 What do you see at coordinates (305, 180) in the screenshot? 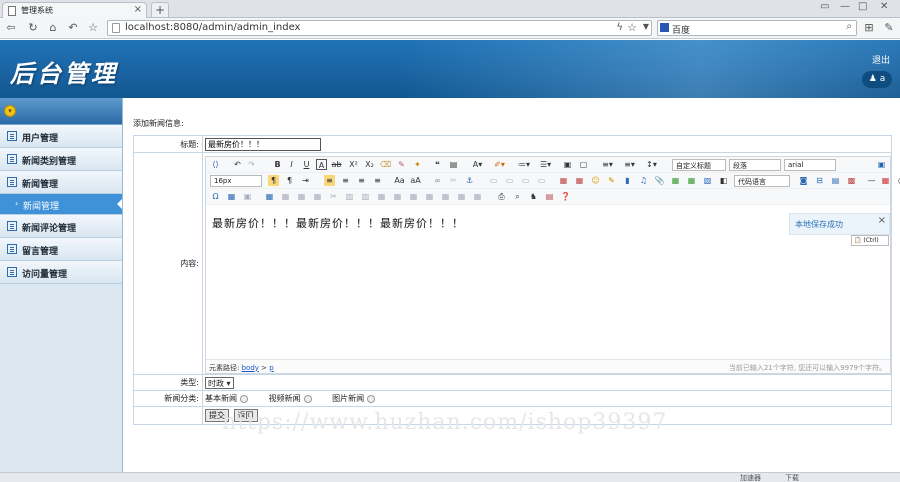
I see `indent-icon: ⇥` at bounding box center [305, 180].